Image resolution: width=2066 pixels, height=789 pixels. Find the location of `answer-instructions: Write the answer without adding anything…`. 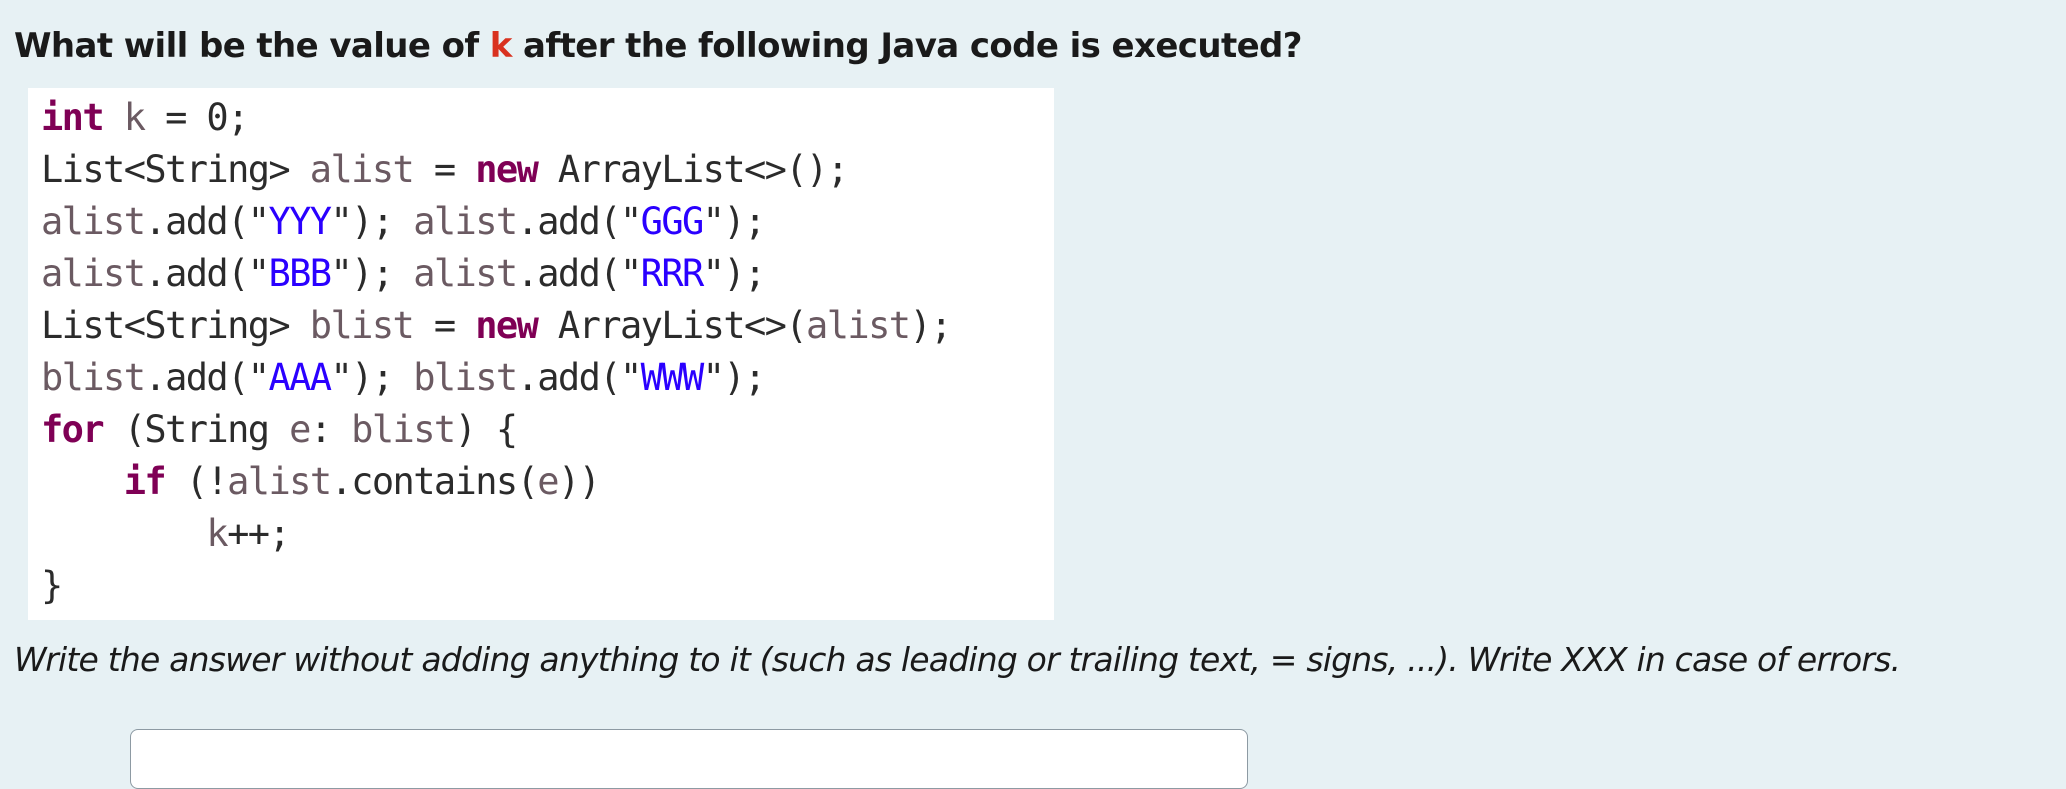

answer-instructions: Write the answer without adding anything… is located at coordinates (957, 659).